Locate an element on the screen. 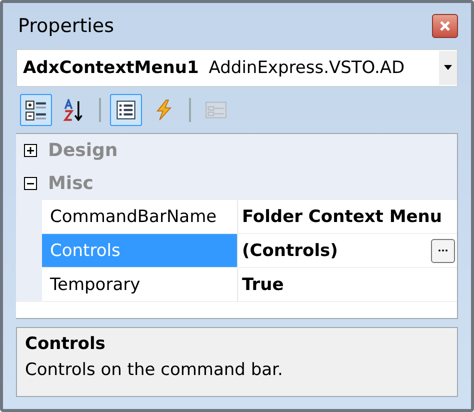 This screenshot has height=412, width=474. property-list-icon is located at coordinates (126, 110).